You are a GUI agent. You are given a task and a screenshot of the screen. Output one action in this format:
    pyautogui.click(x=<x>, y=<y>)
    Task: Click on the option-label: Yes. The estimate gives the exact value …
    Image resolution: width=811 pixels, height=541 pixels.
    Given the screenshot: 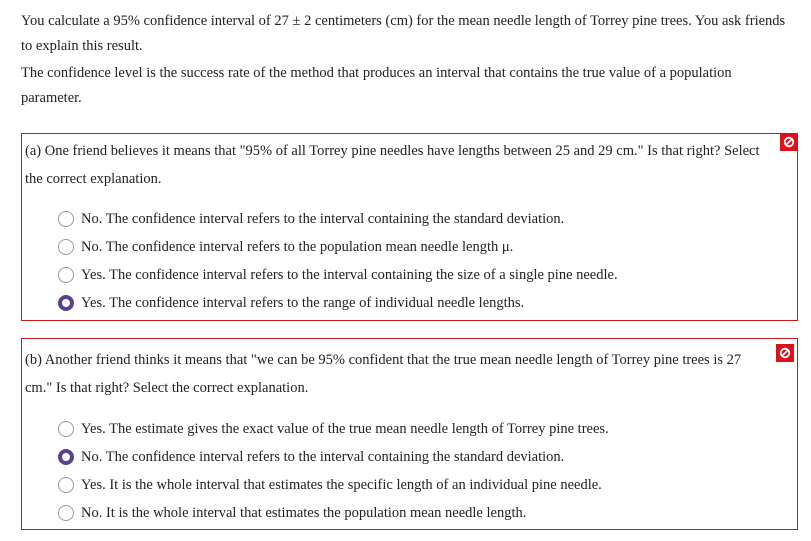 What is the action you would take?
    pyautogui.click(x=345, y=428)
    